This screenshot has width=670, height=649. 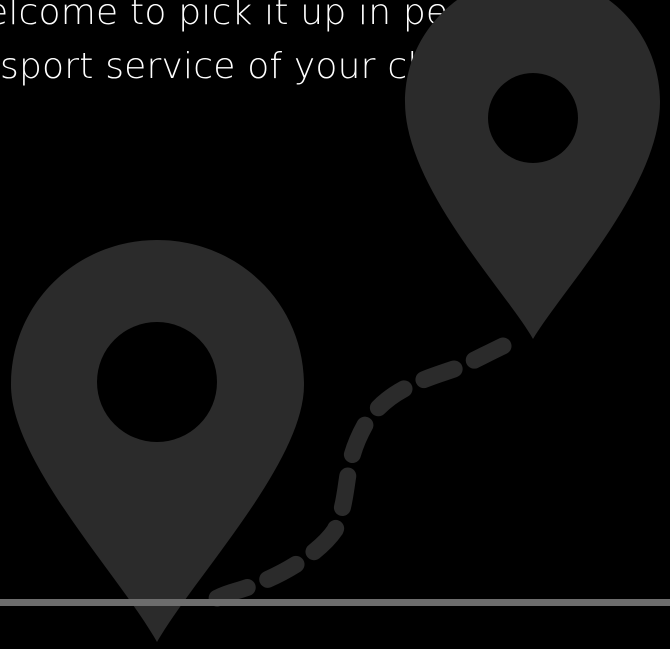 What do you see at coordinates (335, 602) in the screenshot?
I see `section-divider` at bounding box center [335, 602].